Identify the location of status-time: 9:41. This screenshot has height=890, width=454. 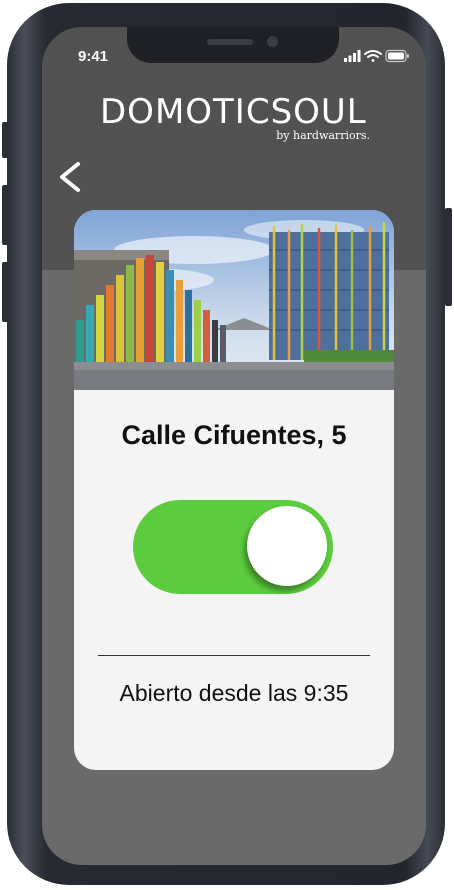
(93, 56).